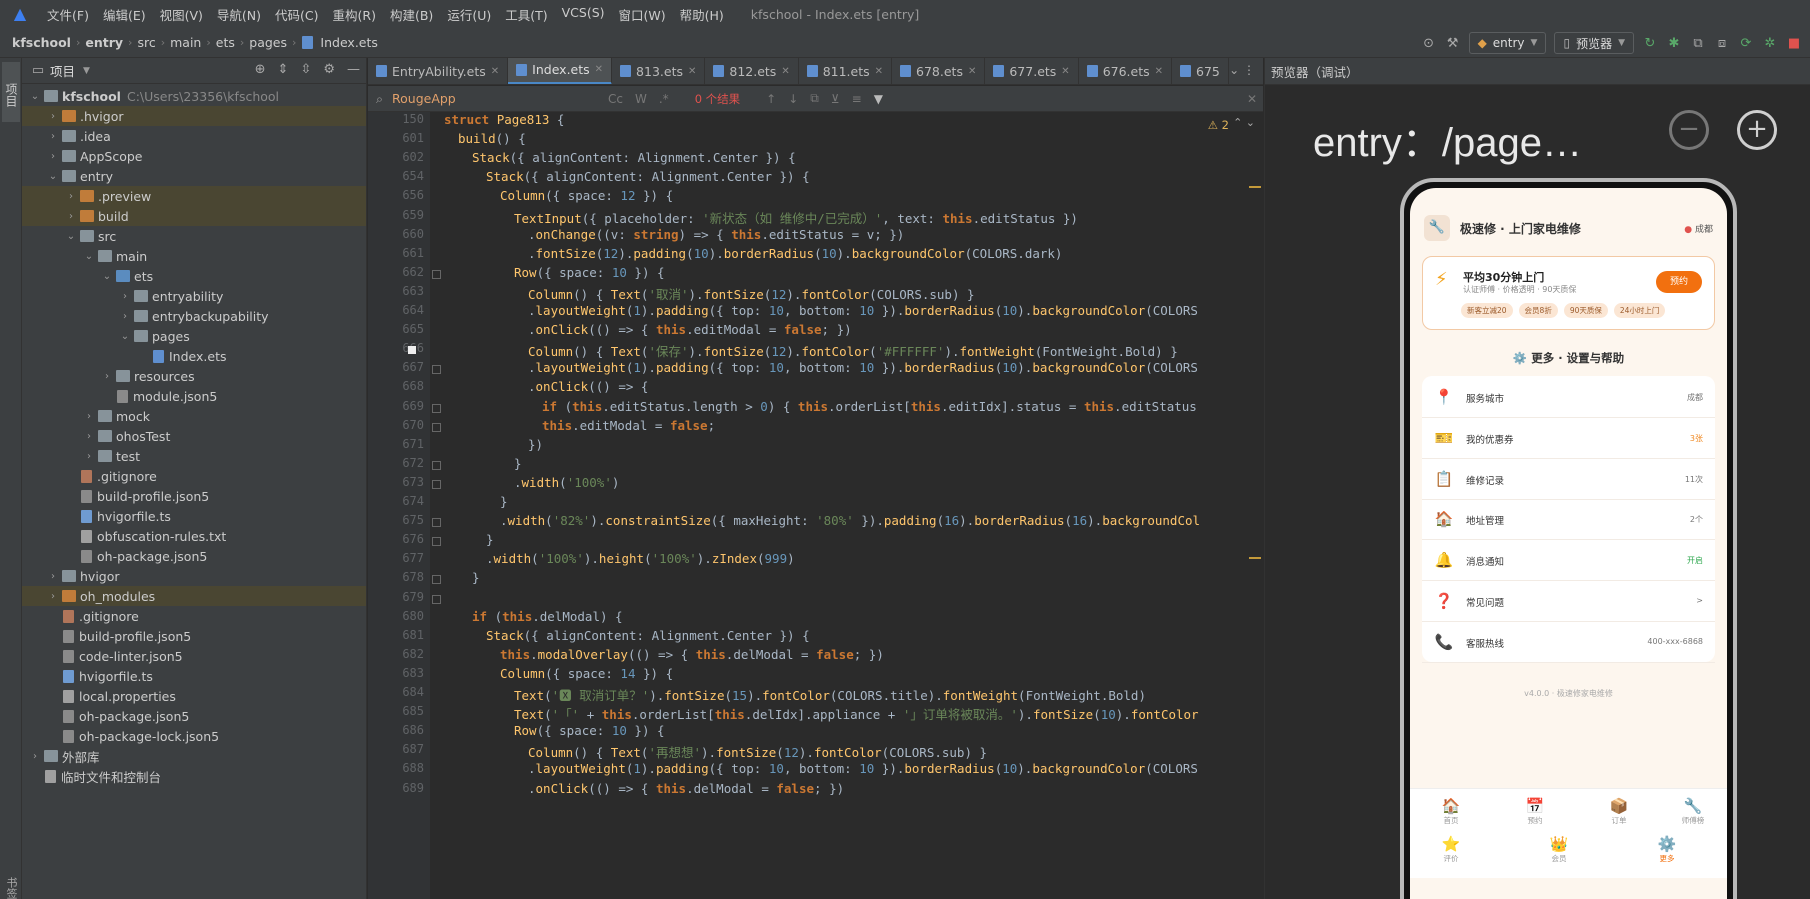  Describe the element at coordinates (702, 14) in the screenshot. I see `menu-item: 帮助(H)` at that location.